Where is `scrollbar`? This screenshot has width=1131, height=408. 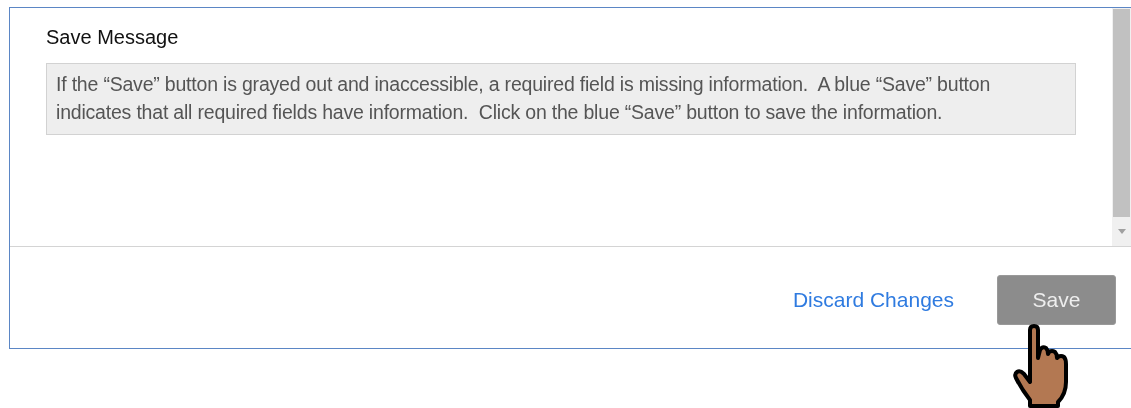 scrollbar is located at coordinates (1121, 127).